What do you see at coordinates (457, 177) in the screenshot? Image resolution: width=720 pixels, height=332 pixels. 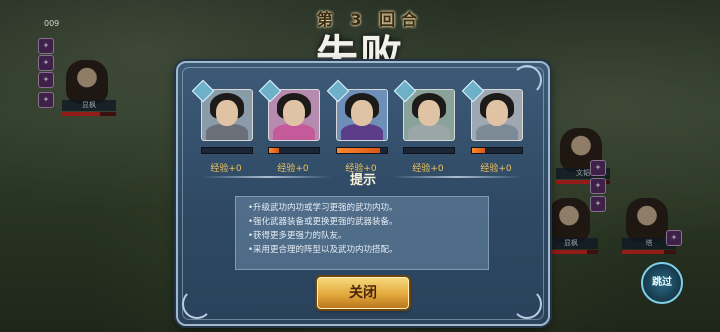 I see `divider-right` at bounding box center [457, 177].